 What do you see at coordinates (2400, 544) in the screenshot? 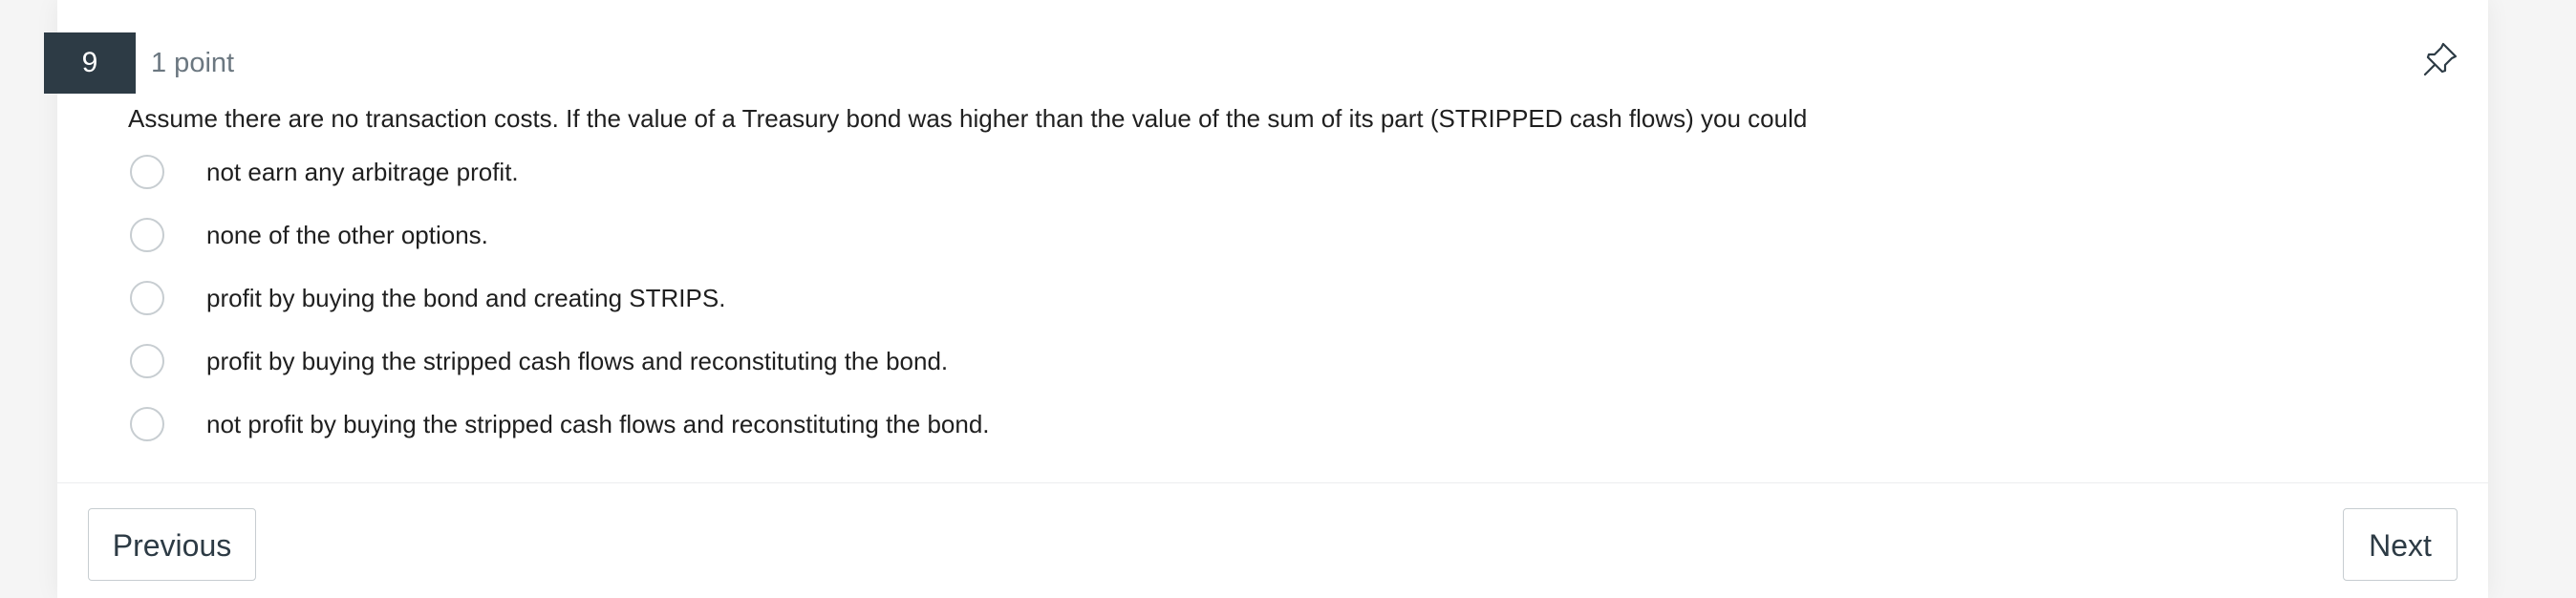
I see `next-button: Next` at bounding box center [2400, 544].